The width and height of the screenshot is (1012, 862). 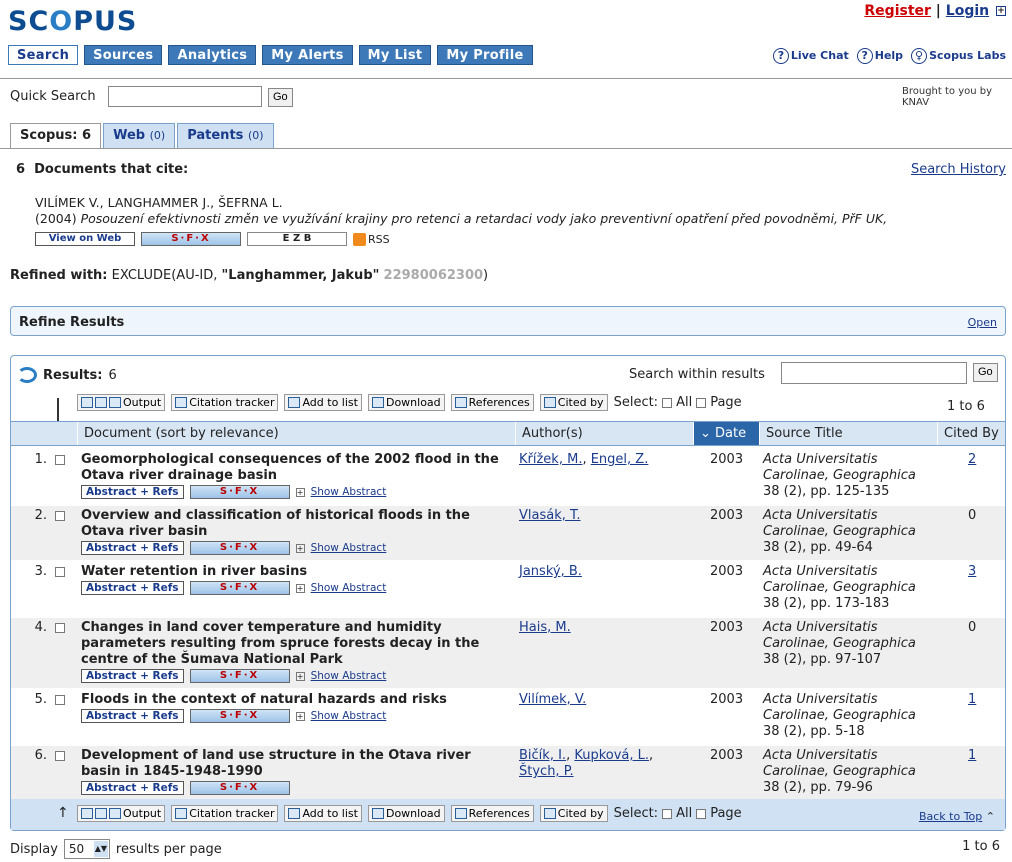 I want to click on col-source-title: Source Title, so click(x=848, y=433).